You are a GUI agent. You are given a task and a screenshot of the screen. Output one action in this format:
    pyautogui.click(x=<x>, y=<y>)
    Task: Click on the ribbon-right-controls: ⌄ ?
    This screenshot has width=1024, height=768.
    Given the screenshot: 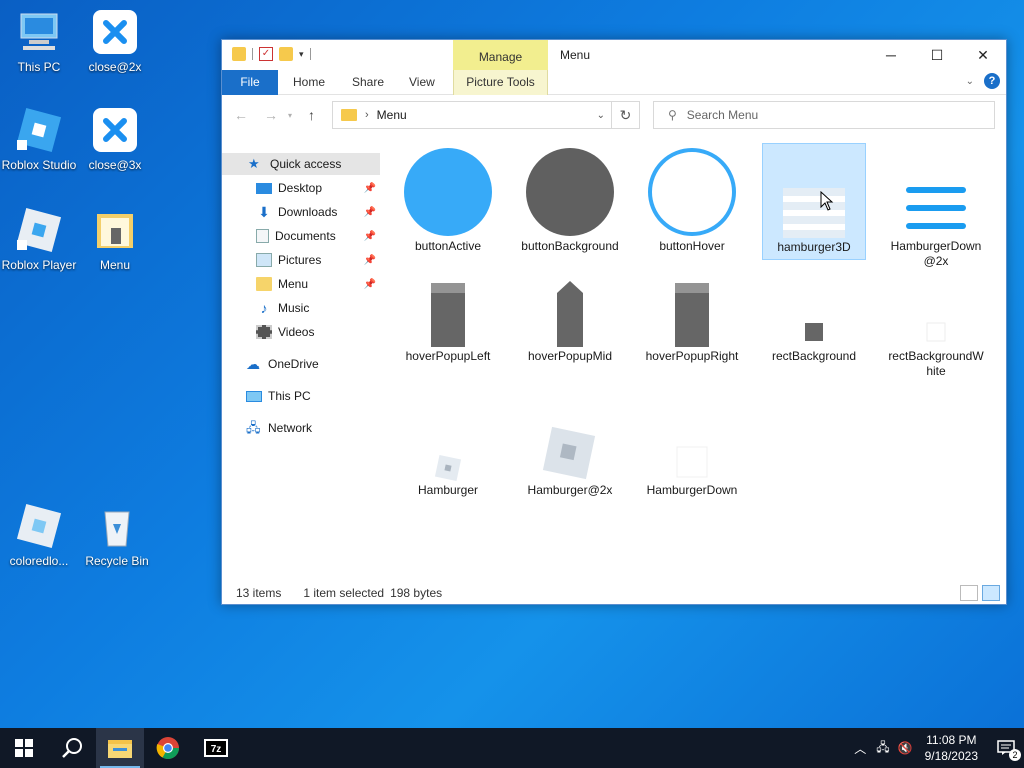 What is the action you would take?
    pyautogui.click(x=983, y=81)
    